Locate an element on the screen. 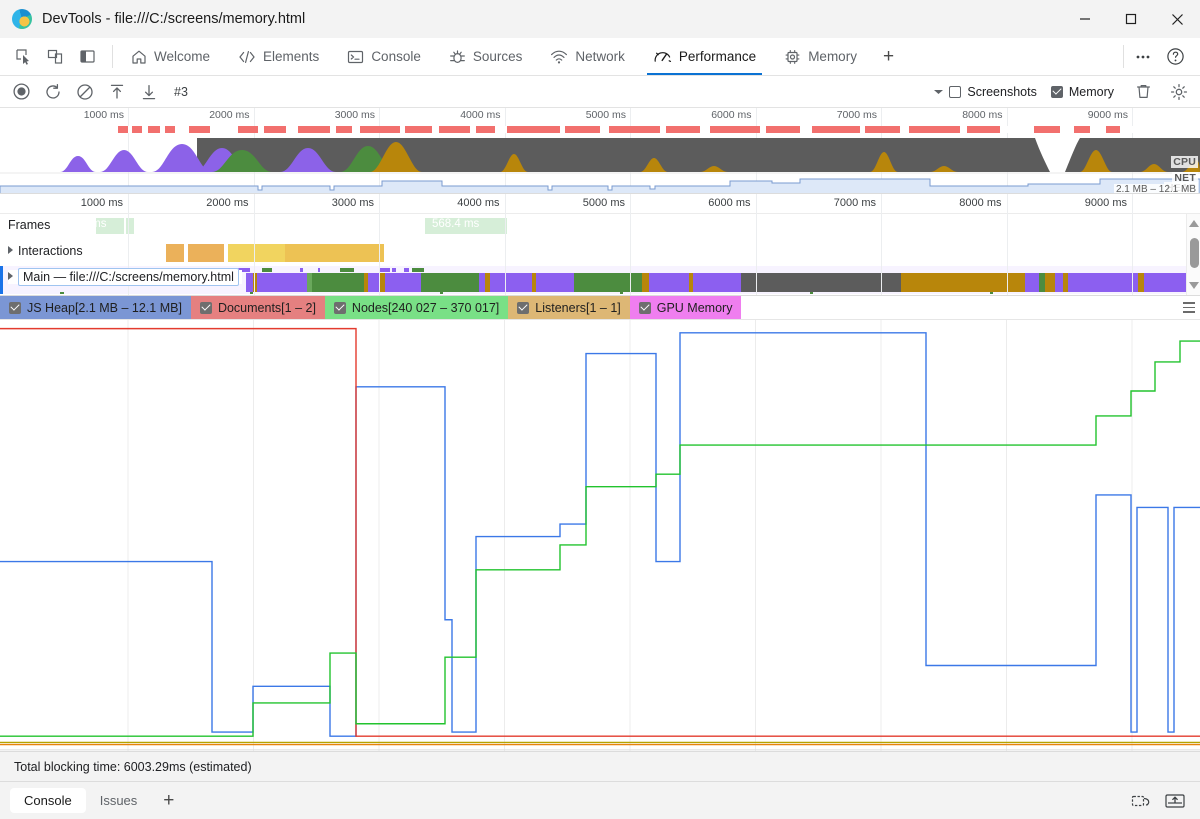  main-track: Main — file:///C:/screens/memory.html is located at coordinates (593, 280).